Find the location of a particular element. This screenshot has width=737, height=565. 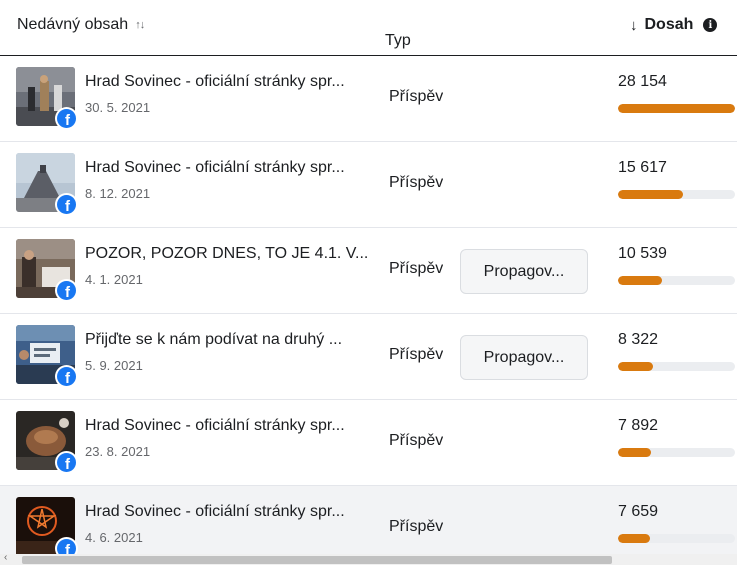

reach-label: Dosah is located at coordinates (669, 24).